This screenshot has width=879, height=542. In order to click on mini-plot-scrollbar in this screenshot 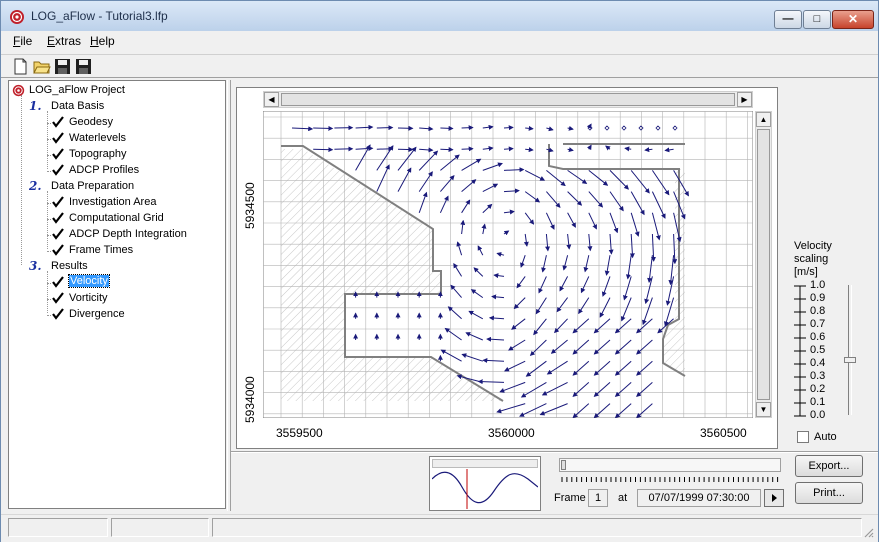, I will do `click(485, 463)`.